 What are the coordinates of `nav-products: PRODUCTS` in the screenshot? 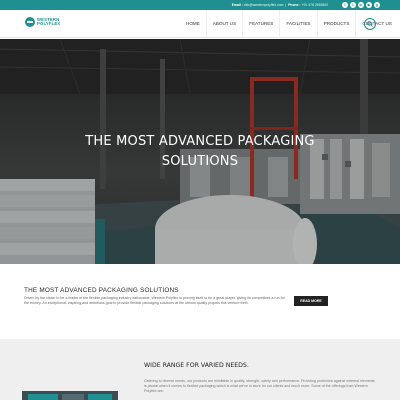 It's located at (336, 24).